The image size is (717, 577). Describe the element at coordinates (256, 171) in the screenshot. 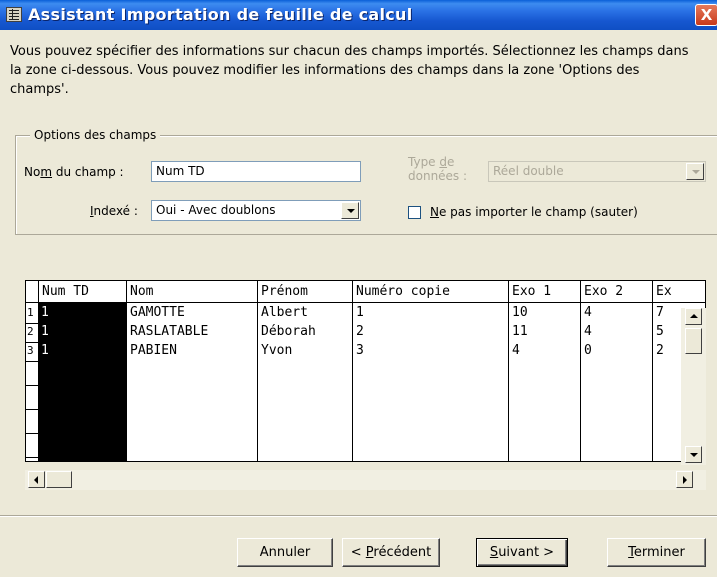

I see `field-name-input: Num TD` at that location.